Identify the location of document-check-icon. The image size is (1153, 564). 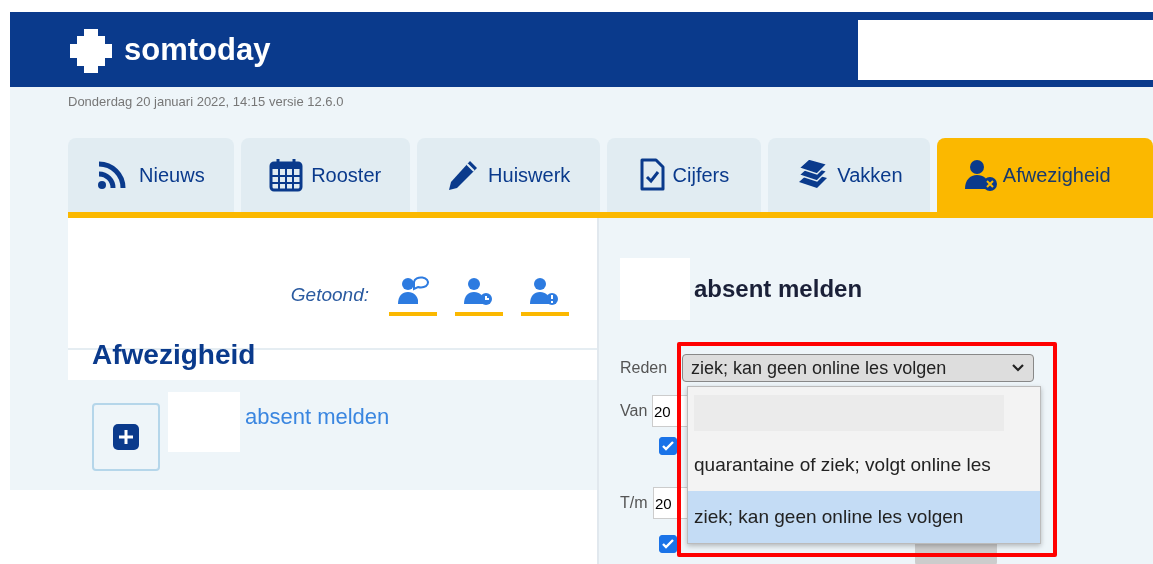
(651, 175).